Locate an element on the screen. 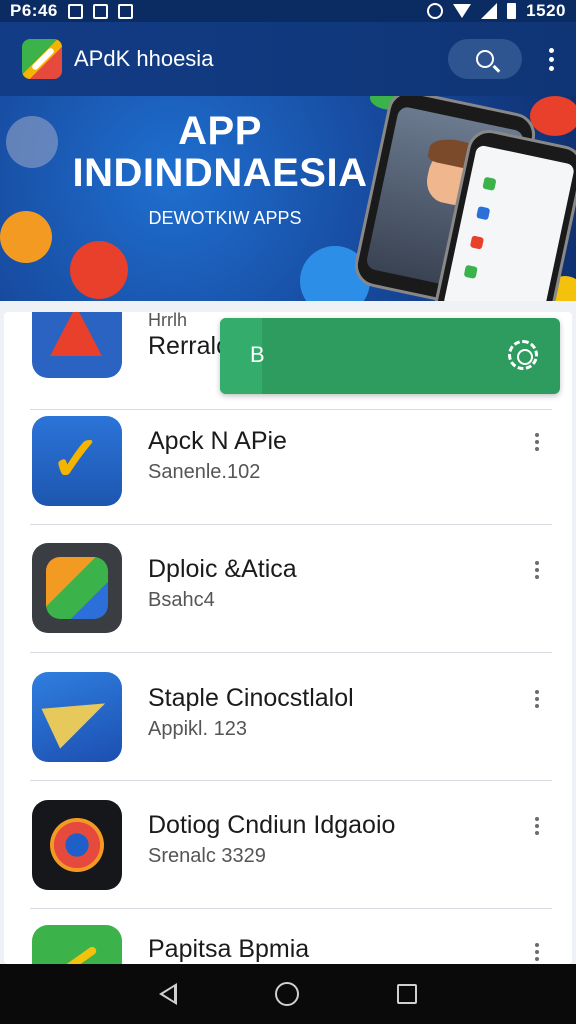 Image resolution: width=576 pixels, height=1024 pixels. app-meta: Bsahc4 is located at coordinates (181, 600).